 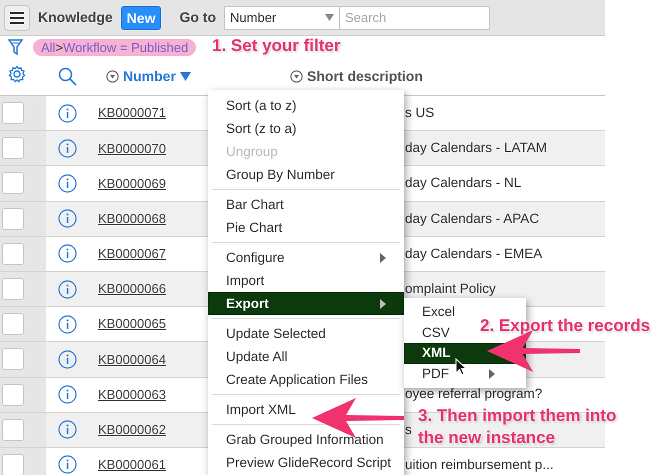 I want to click on annotation-text: 3. Then import them into the new instance, so click(x=518, y=427).